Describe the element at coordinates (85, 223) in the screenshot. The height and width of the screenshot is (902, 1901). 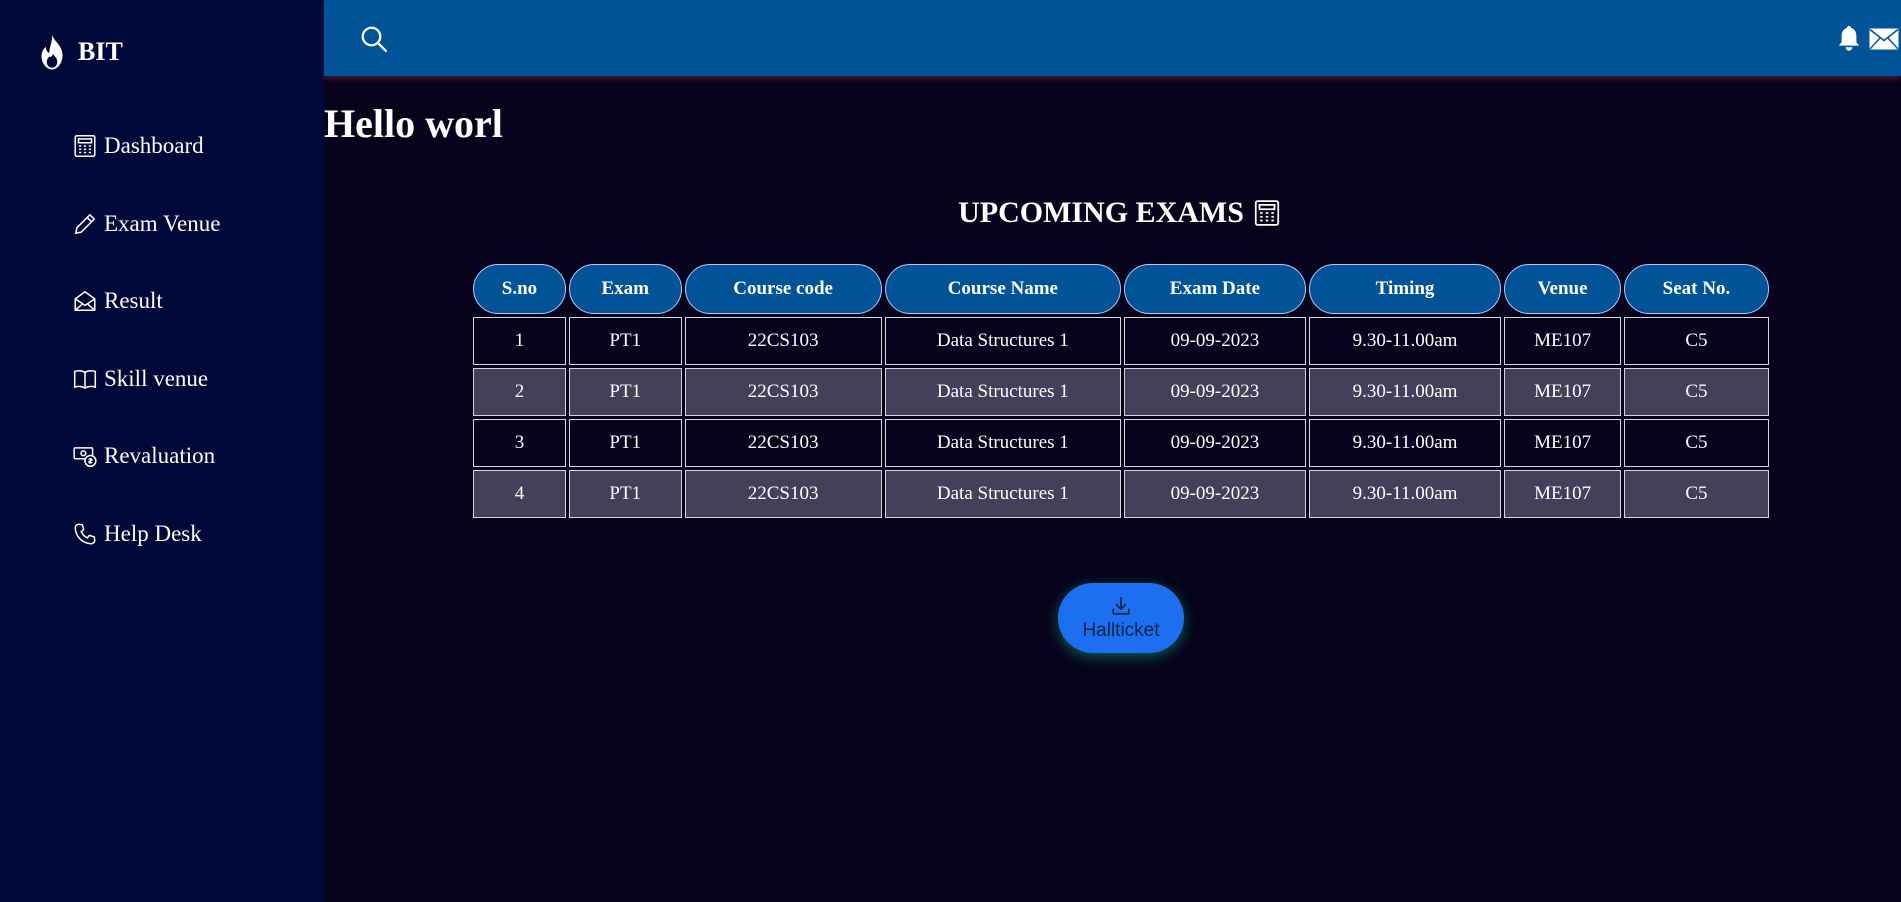
I see `pencil-icon` at that location.